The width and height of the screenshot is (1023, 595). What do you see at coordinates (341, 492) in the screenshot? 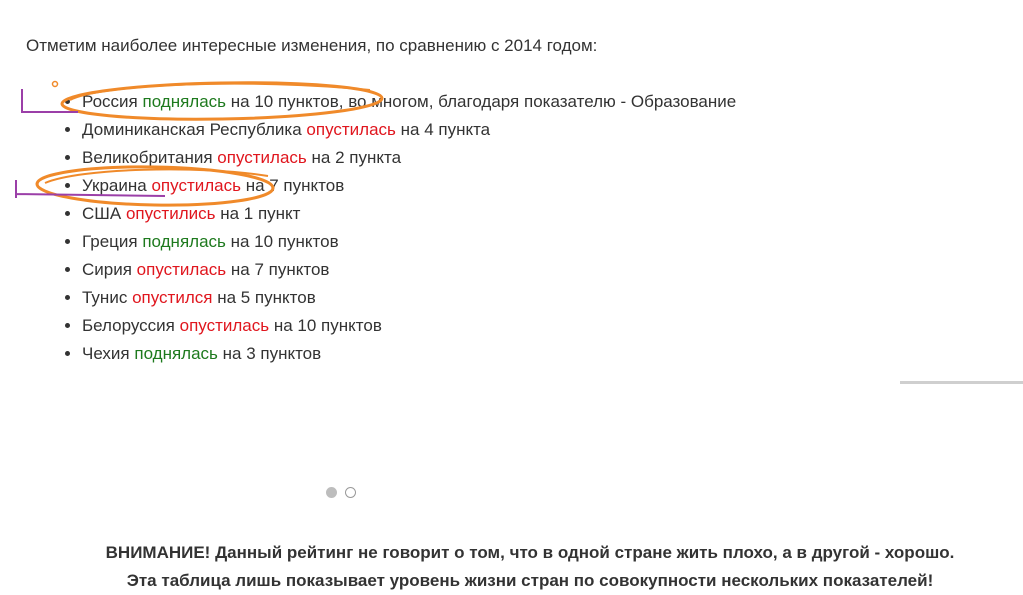
I see `carousel-dots` at bounding box center [341, 492].